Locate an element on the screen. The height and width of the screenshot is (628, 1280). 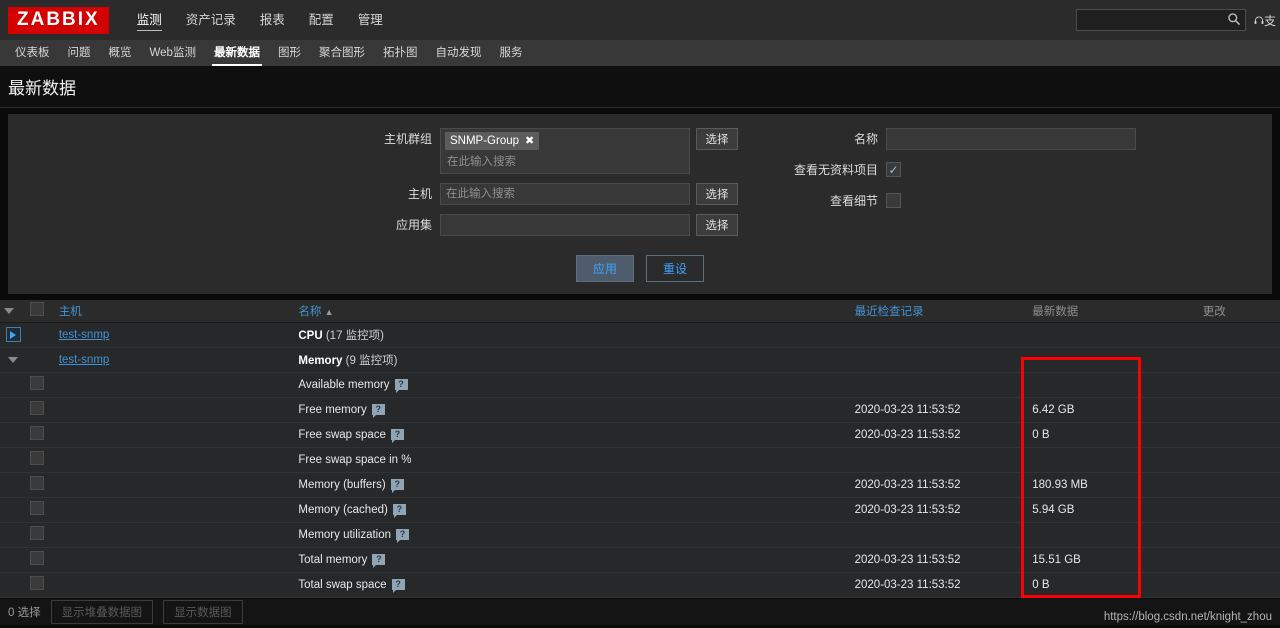
hostgroup-multiselect: SNMP-Group ✖ 在此输入搜索 is located at coordinates (565, 151).